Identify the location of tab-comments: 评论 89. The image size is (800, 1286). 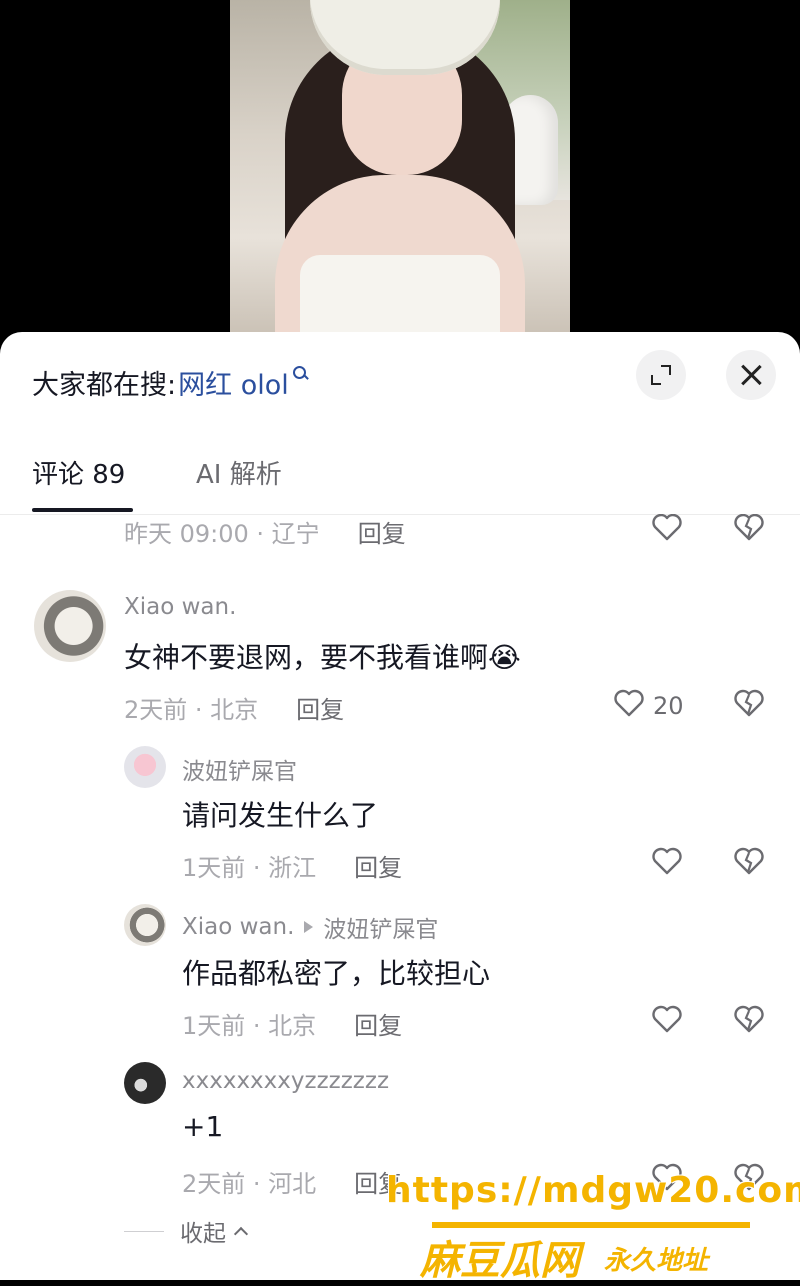
(78, 472).